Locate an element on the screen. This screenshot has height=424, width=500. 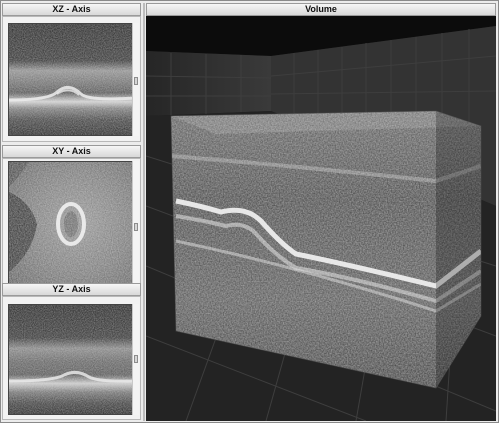
xy-axis-panel is located at coordinates (71, 222).